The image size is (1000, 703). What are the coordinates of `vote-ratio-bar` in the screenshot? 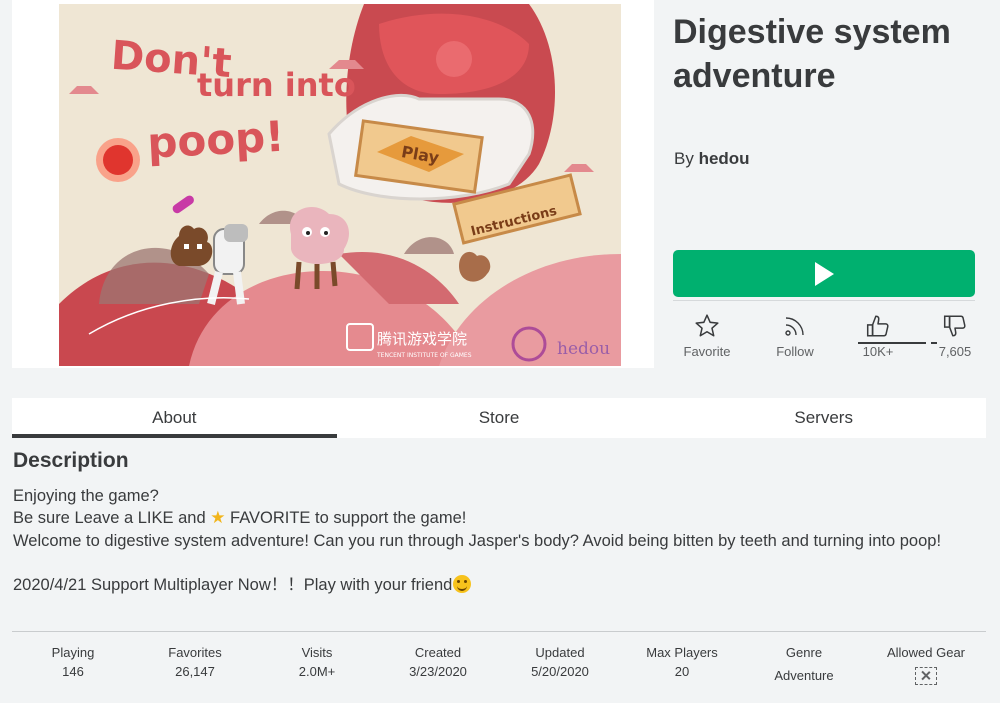 It's located at (892, 343).